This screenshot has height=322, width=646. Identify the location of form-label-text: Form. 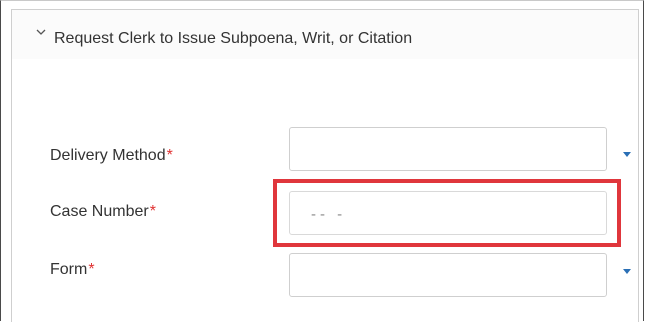
(69, 269).